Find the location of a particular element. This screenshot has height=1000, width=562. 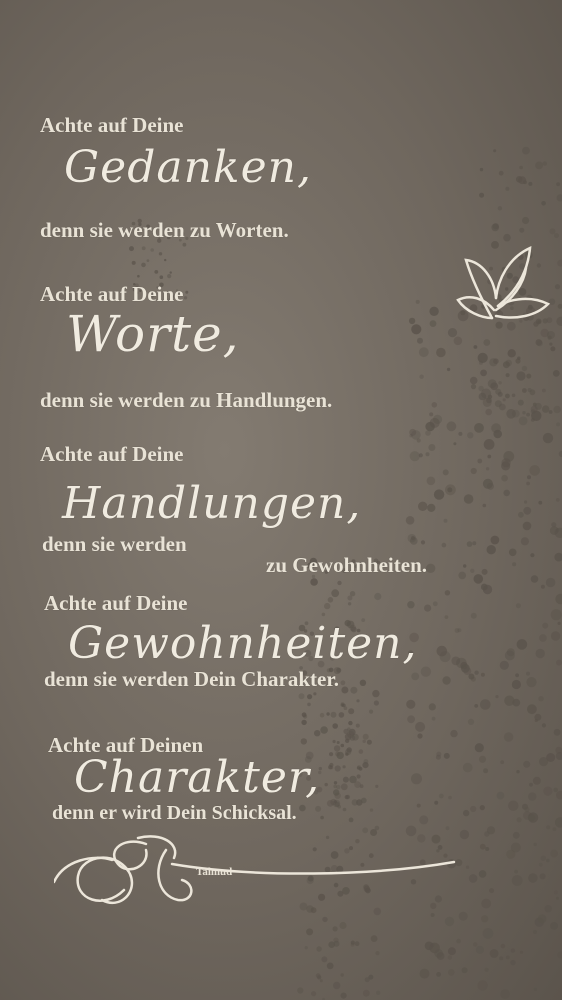

butterfly-icon is located at coordinates (503, 282).